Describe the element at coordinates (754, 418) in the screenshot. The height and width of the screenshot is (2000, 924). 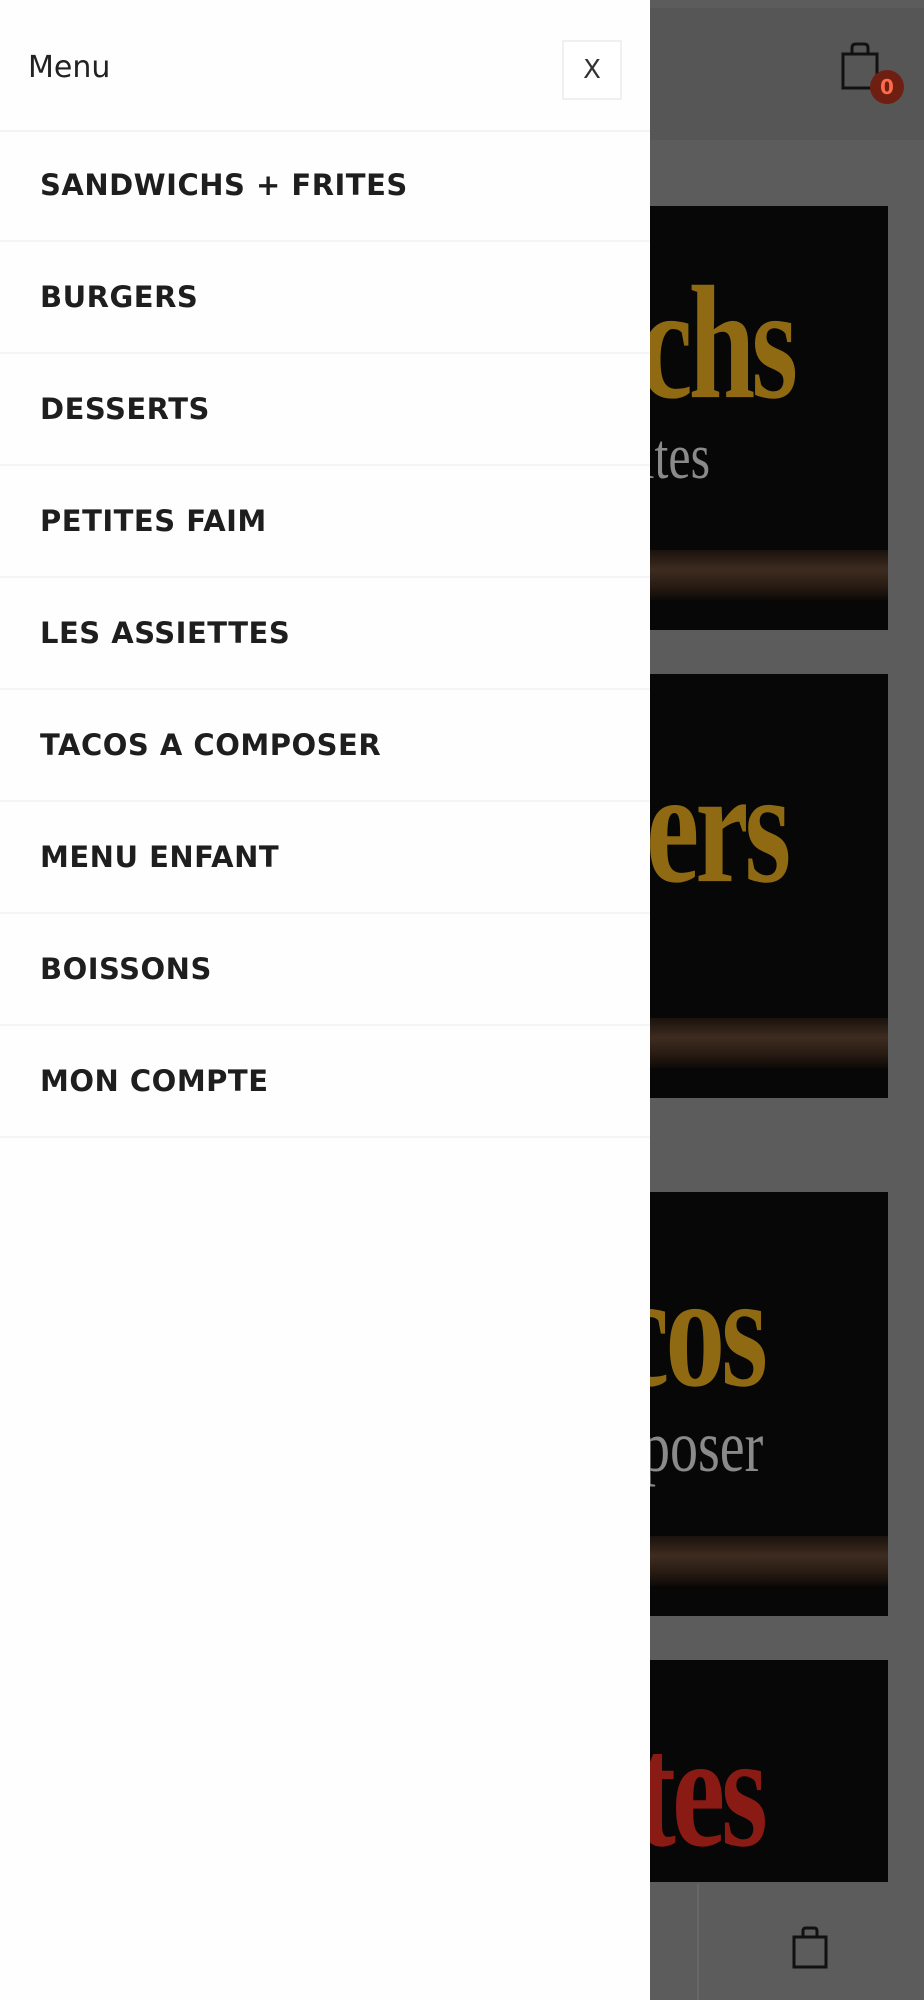
I see `category-tile-sandwichs: ichs rites` at that location.